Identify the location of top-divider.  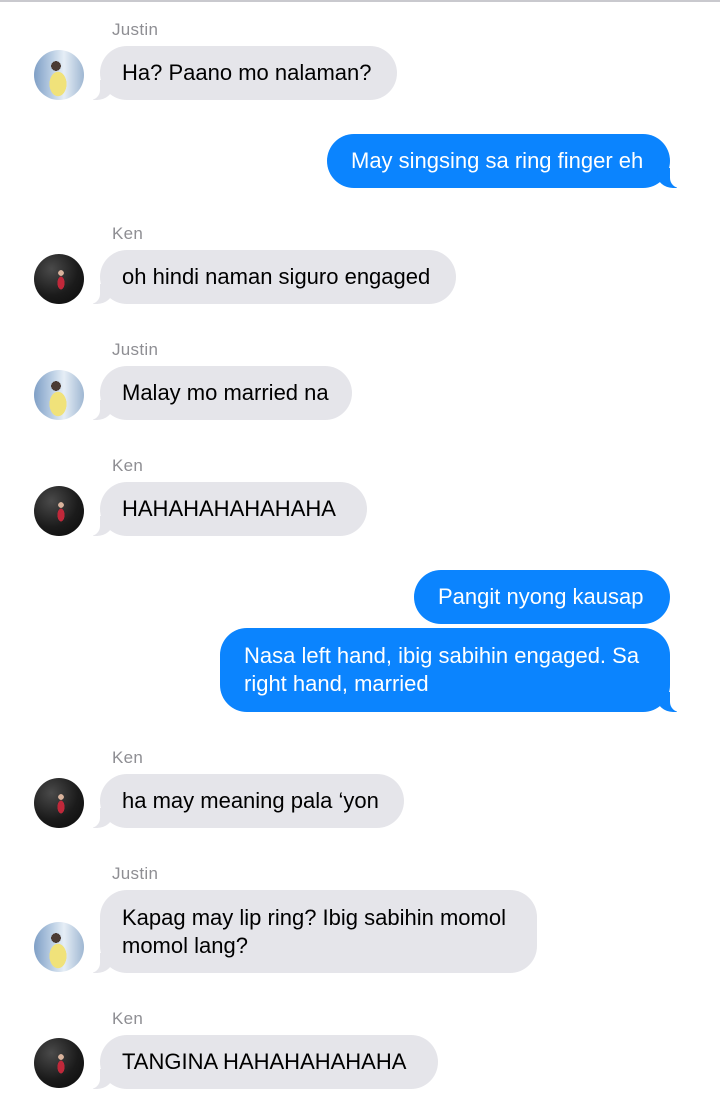
(360, 1).